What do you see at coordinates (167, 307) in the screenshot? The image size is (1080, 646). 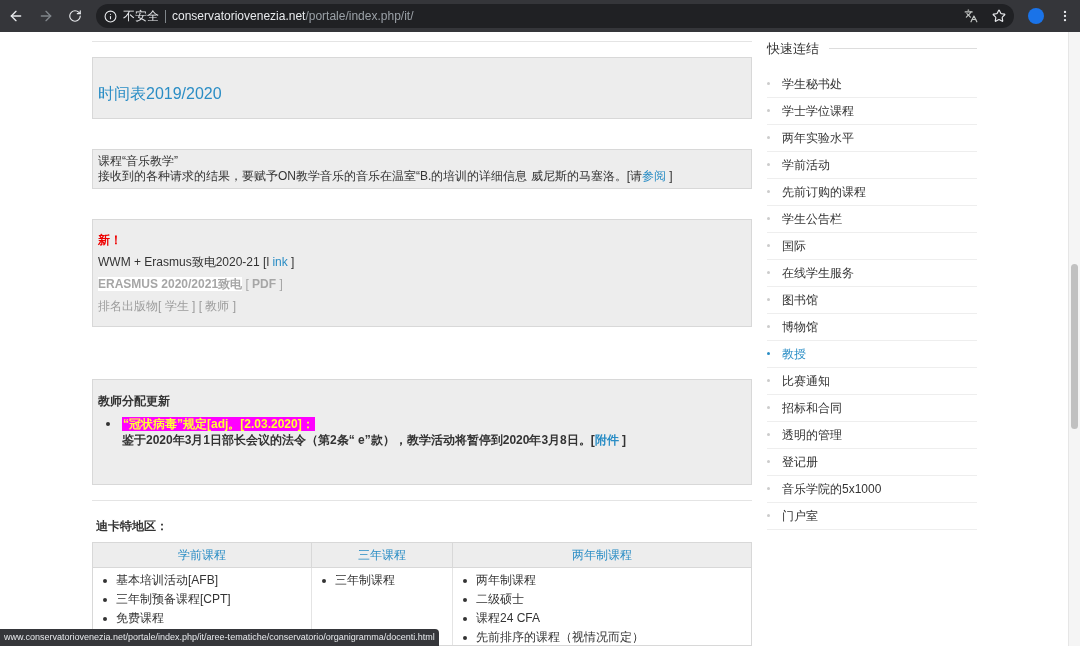 I see `notice-text: 排名出版物[ 学生 ] [ 教师 ]` at bounding box center [167, 307].